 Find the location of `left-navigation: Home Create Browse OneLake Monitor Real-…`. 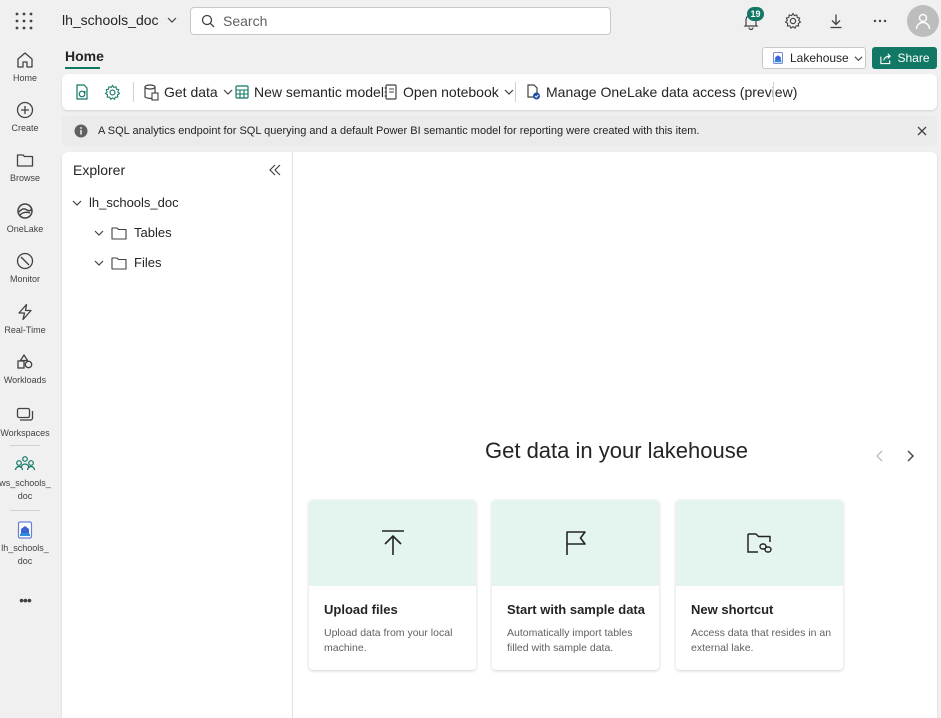

left-navigation: Home Create Browse OneLake Monitor Real-… is located at coordinates (25, 380).